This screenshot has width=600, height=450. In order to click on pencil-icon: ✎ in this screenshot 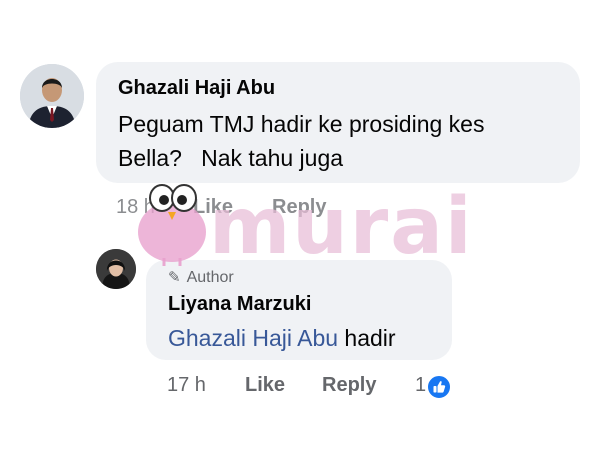, I will do `click(174, 277)`.